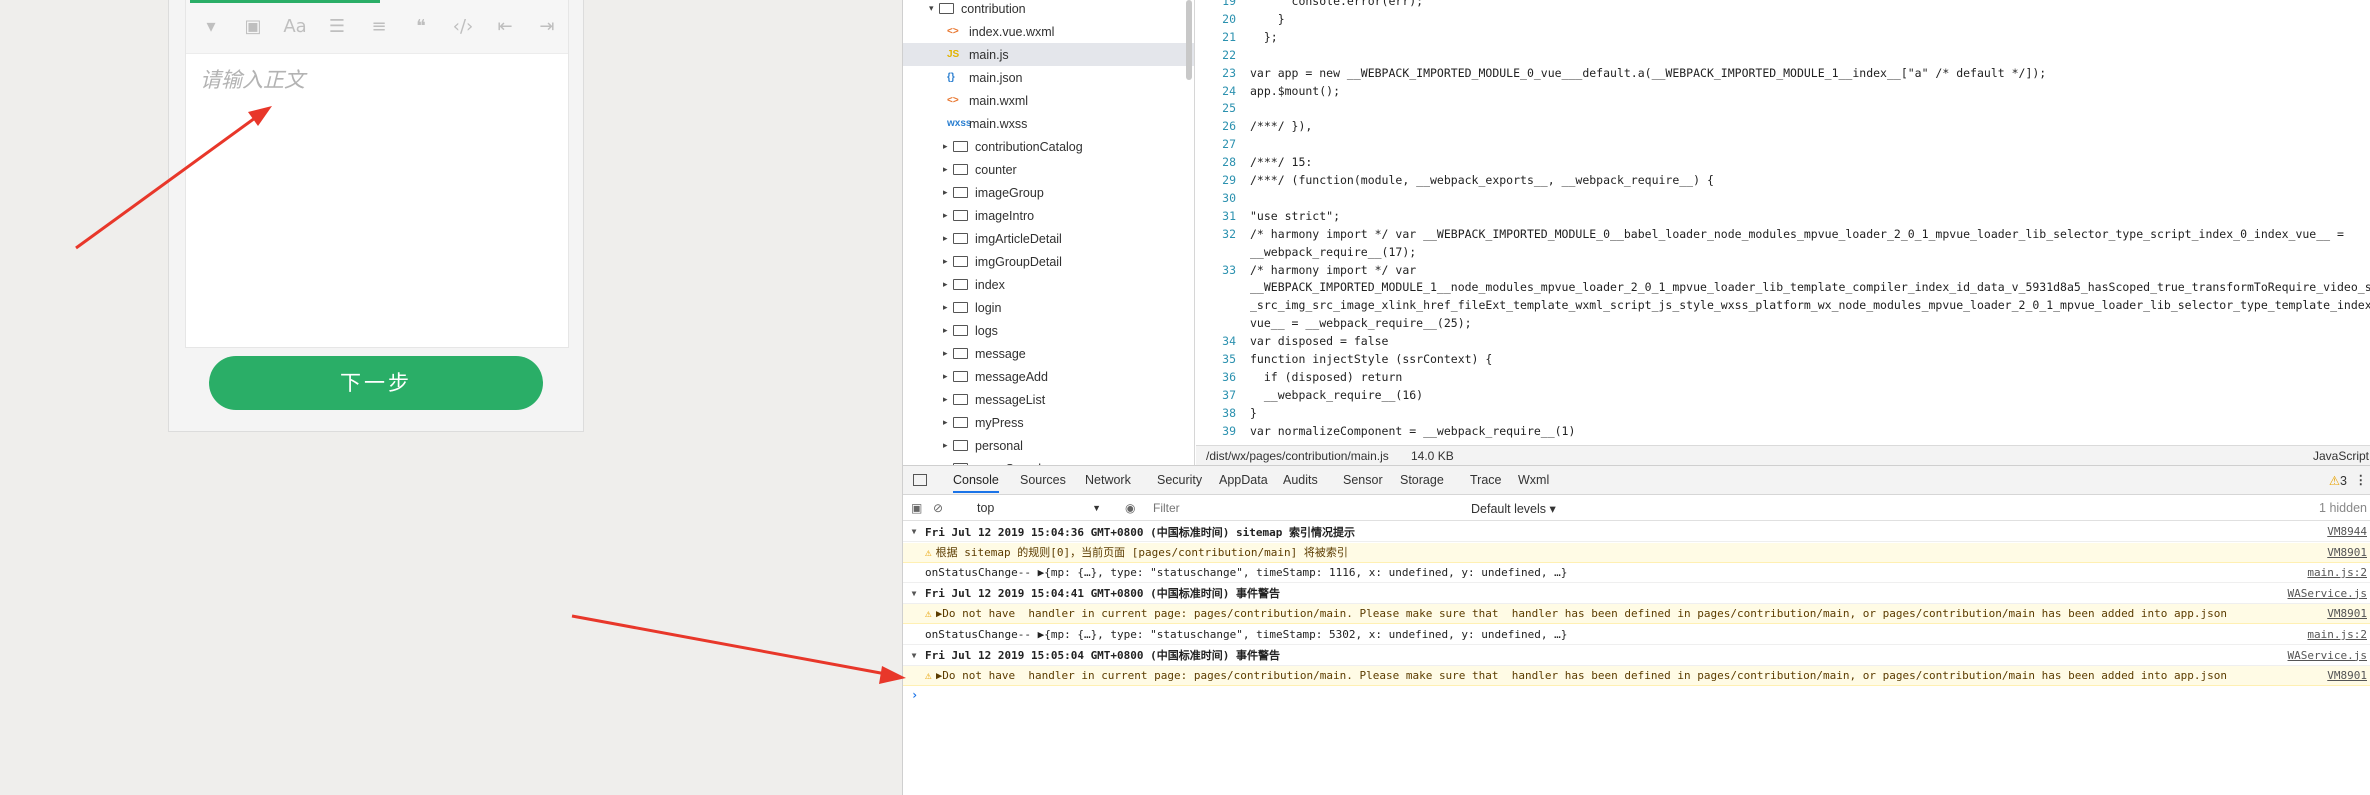 The image size is (2370, 795). I want to click on chevron-down-icon: ▾, so click(211, 27).